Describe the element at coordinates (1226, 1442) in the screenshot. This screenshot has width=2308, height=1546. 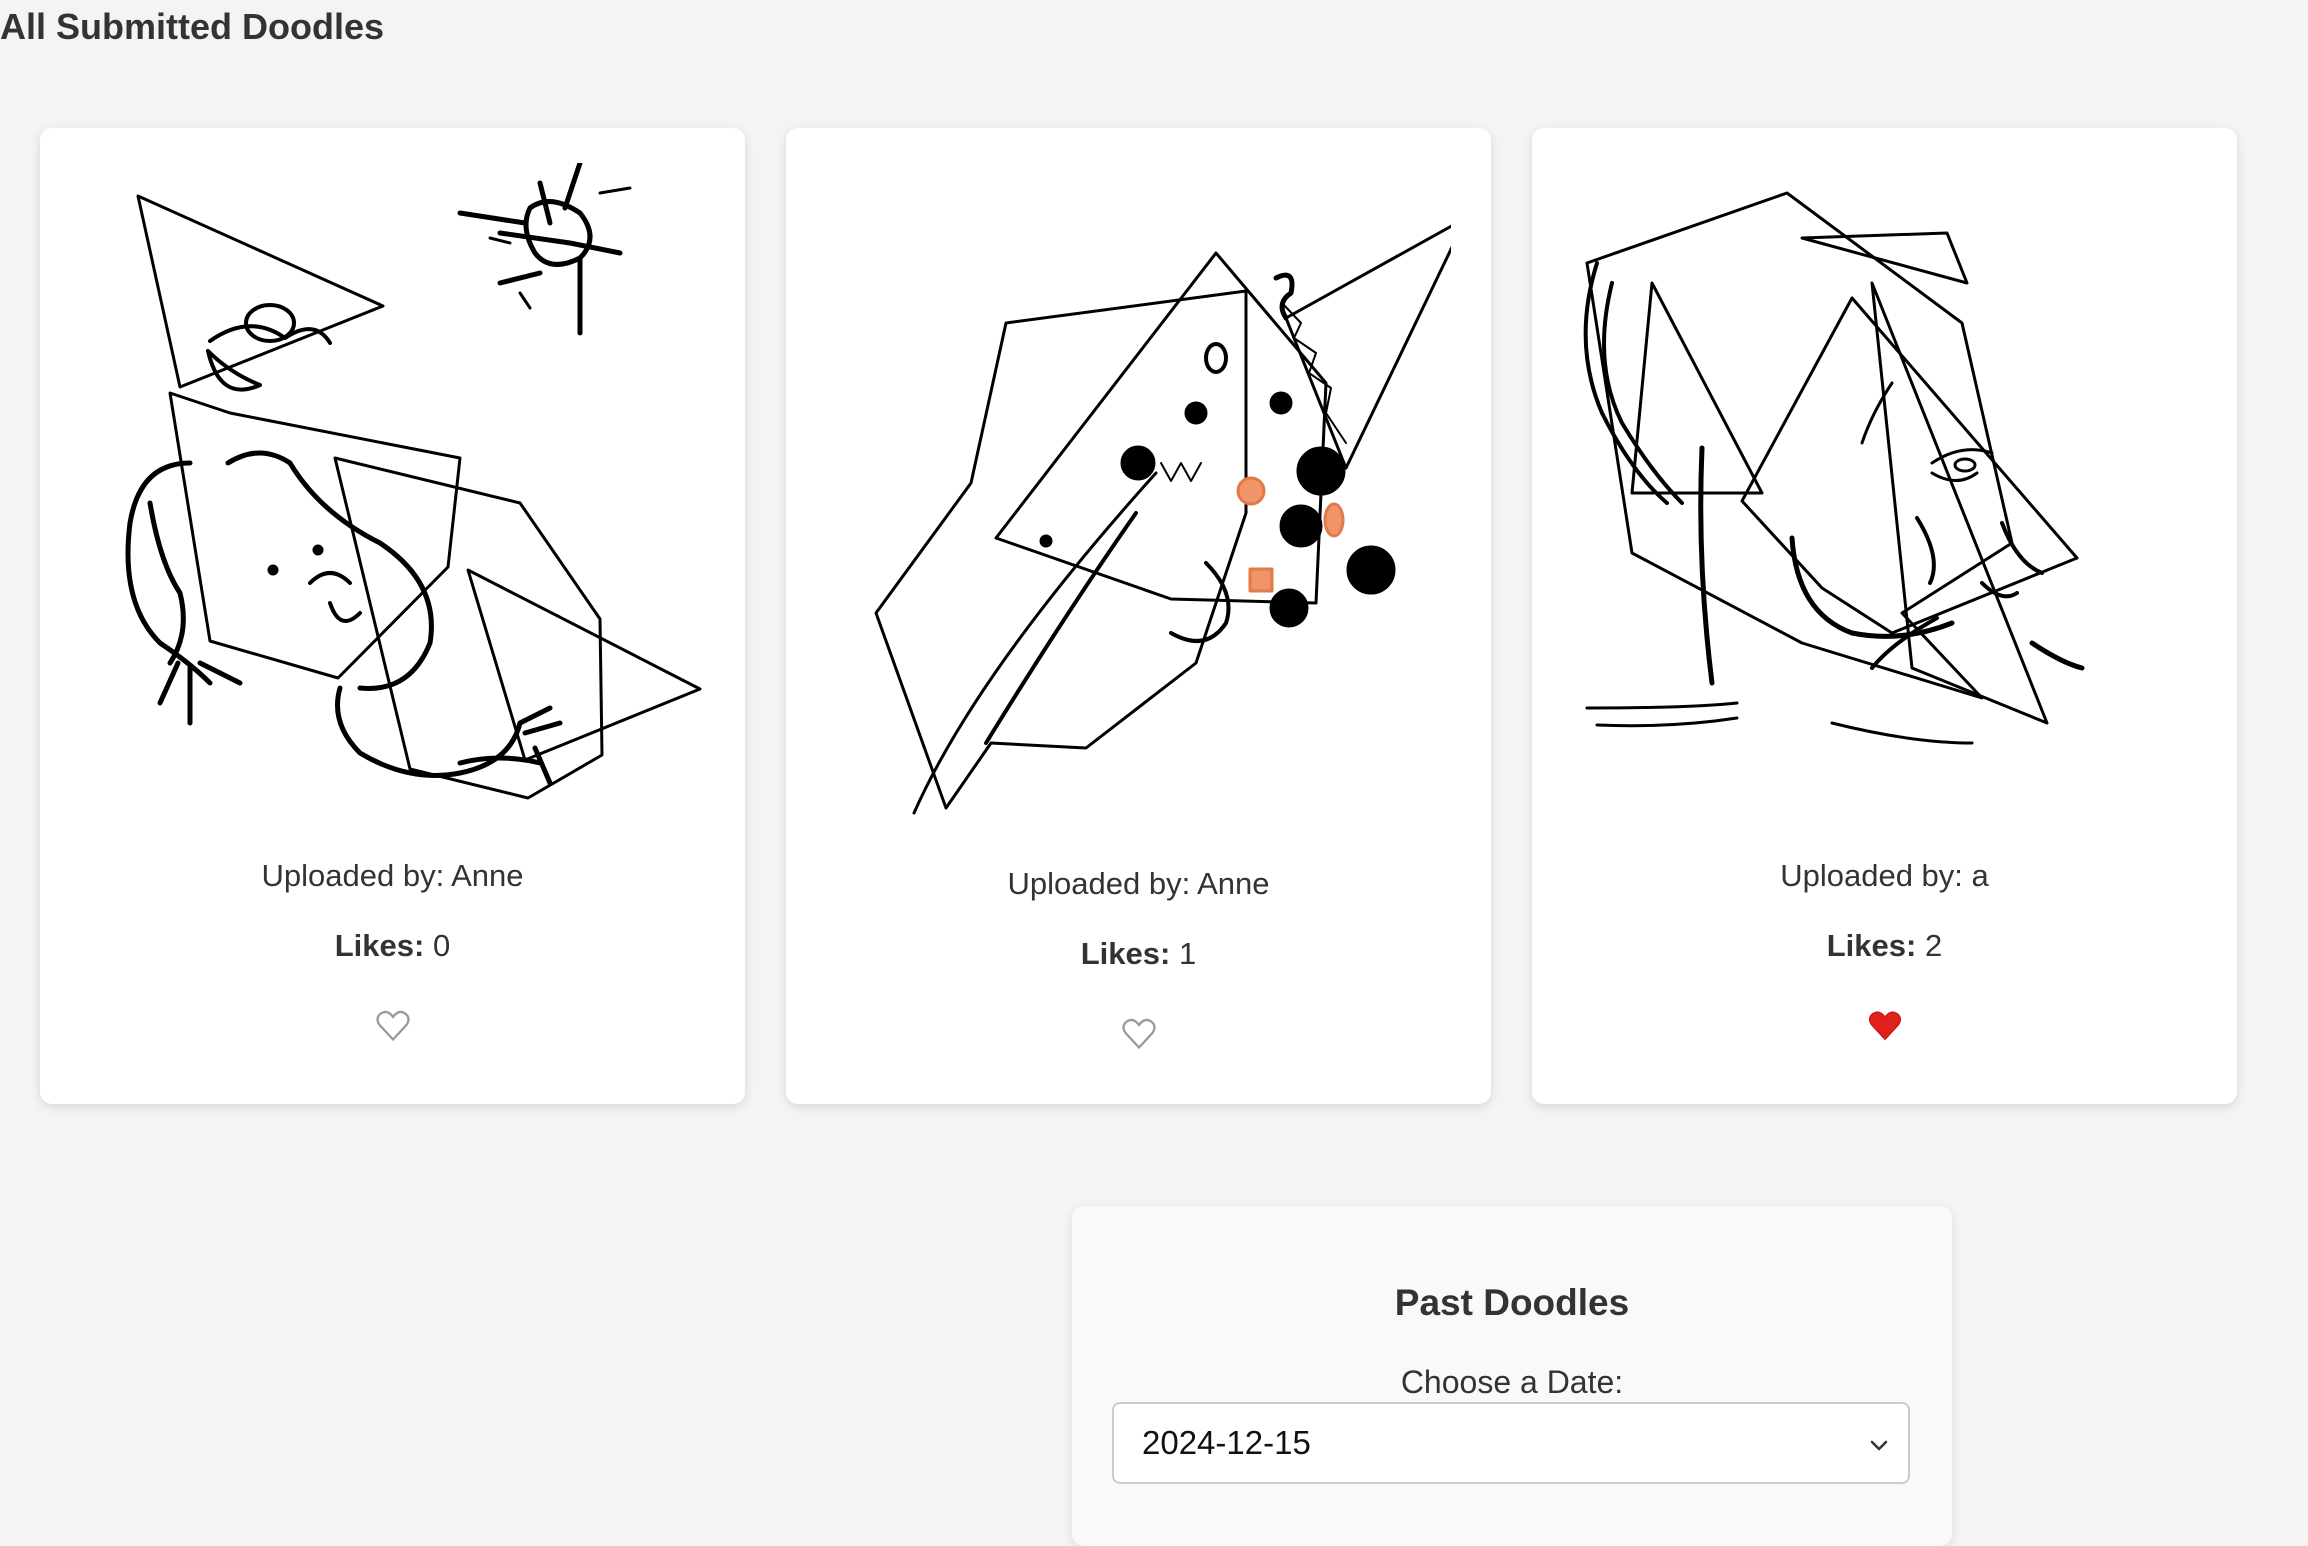
I see `selected-date: 2024-12-15` at that location.